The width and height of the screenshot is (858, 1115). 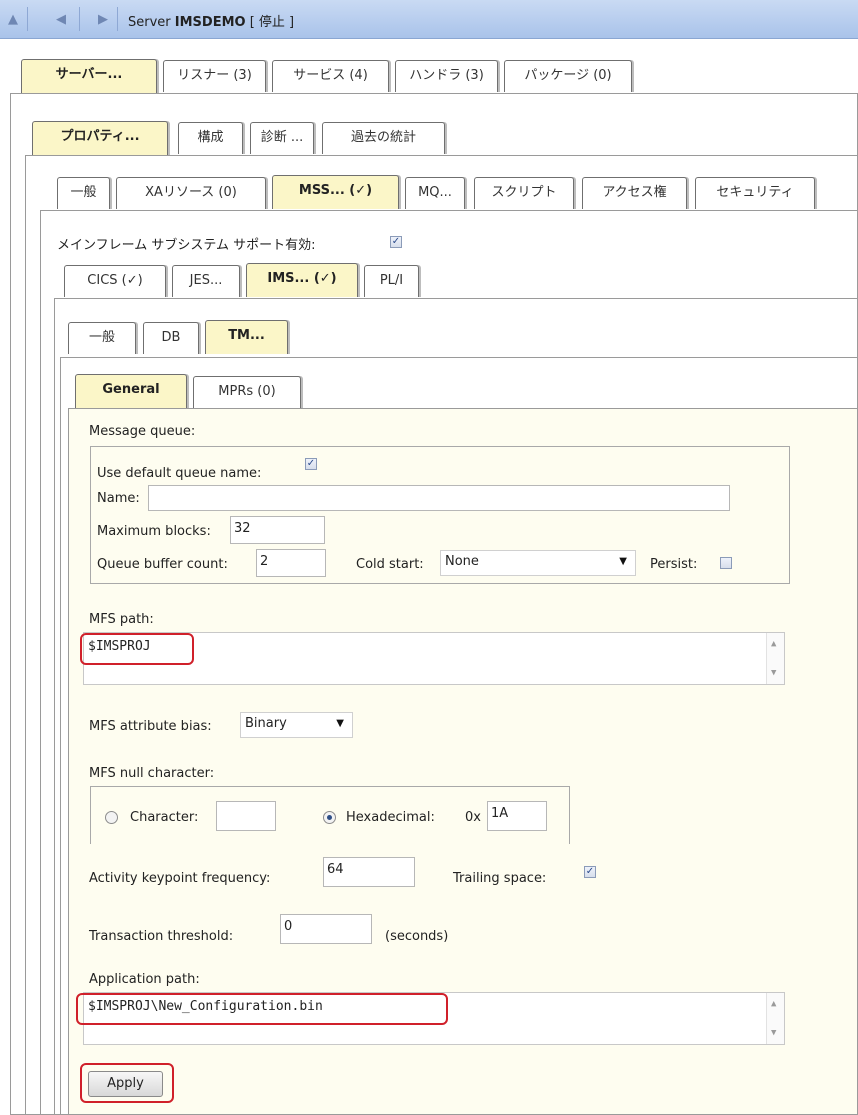 I want to click on nav-back-icon: ◀, so click(x=61, y=20).